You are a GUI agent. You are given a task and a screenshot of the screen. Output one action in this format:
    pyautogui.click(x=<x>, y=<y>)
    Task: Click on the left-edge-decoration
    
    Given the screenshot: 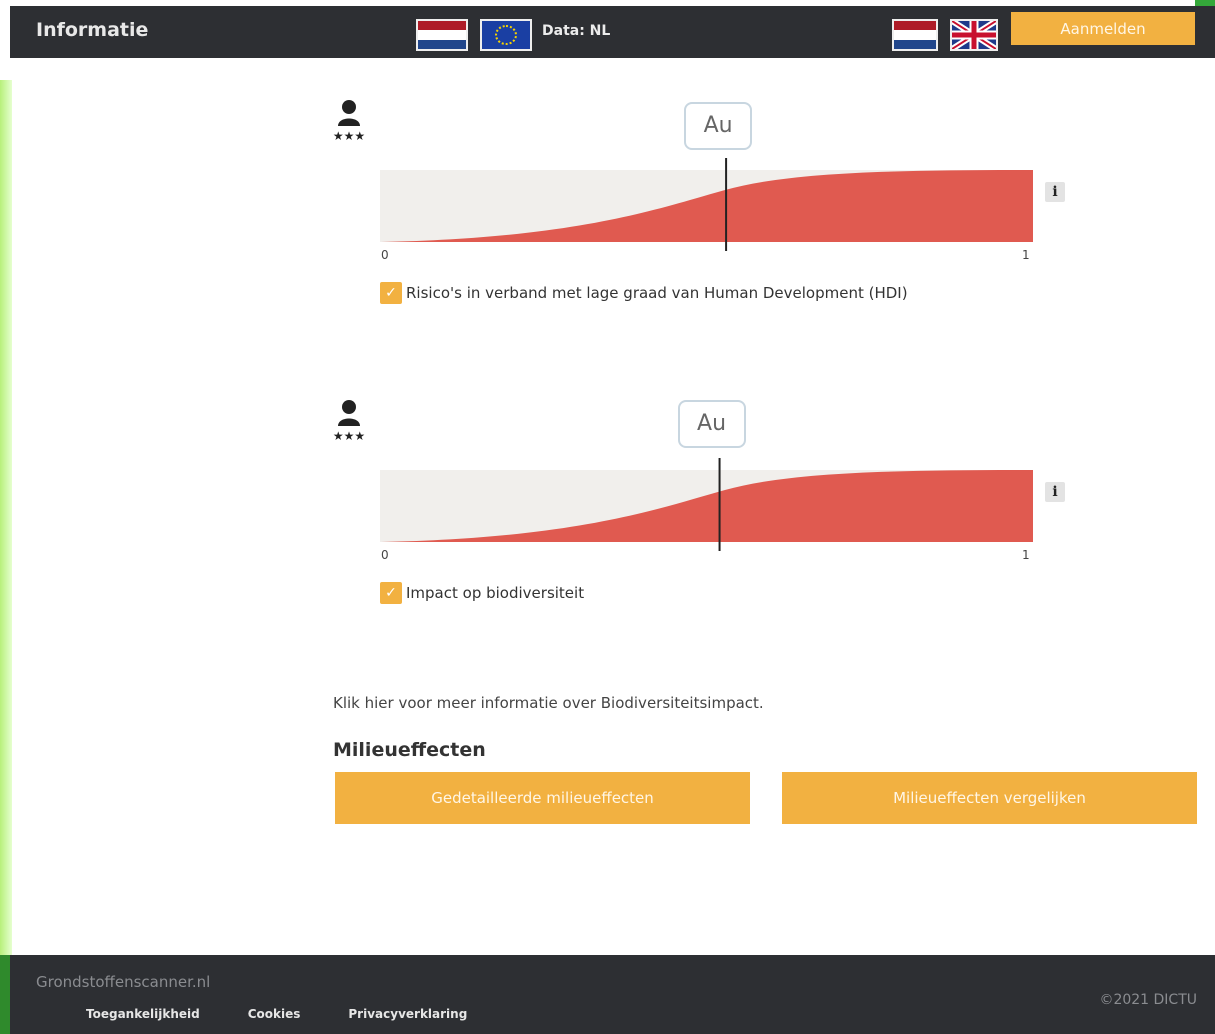 What is the action you would take?
    pyautogui.click(x=6, y=520)
    